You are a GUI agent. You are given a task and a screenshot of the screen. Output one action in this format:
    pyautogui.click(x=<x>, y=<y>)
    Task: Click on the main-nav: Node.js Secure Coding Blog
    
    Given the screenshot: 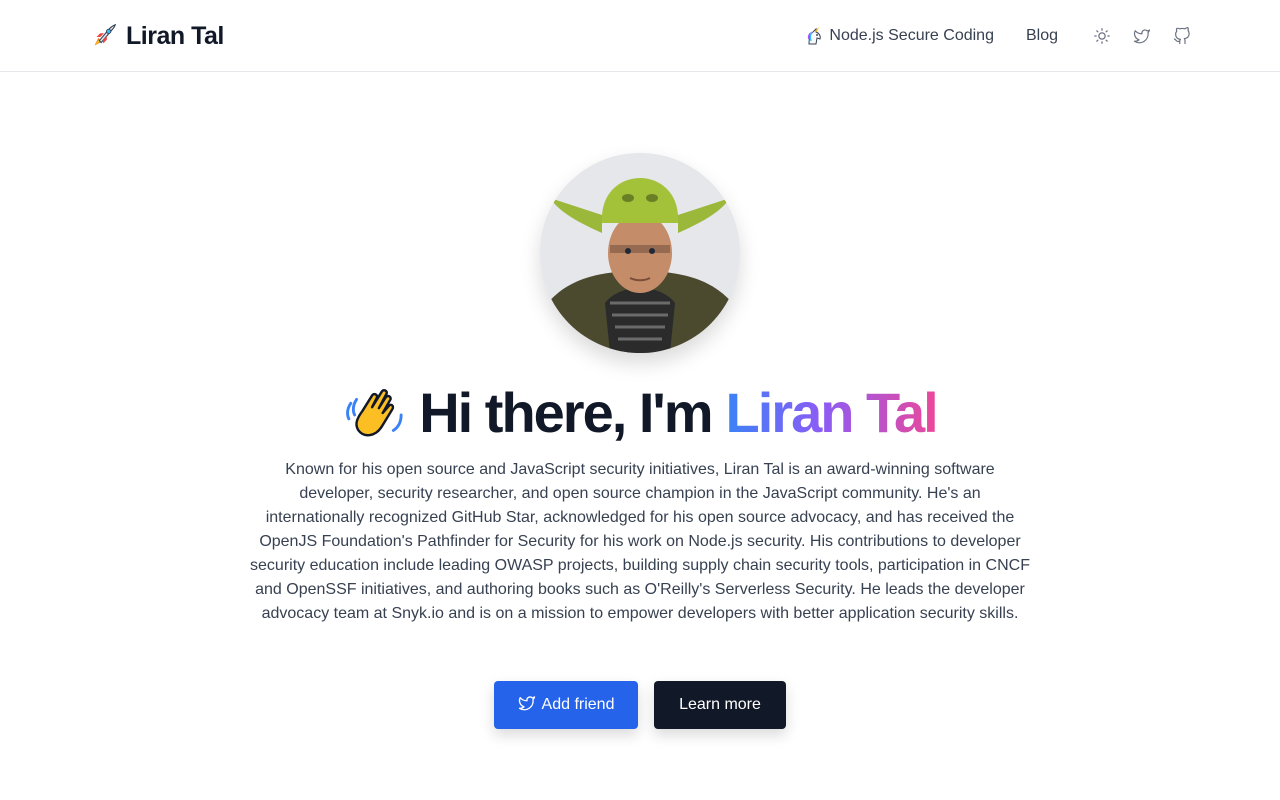 What is the action you would take?
    pyautogui.click(x=998, y=36)
    